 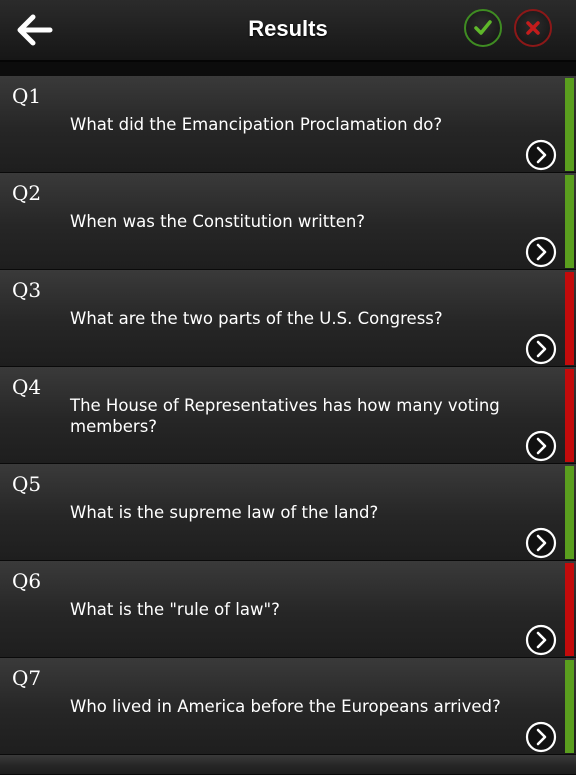 What do you see at coordinates (27, 193) in the screenshot?
I see `question-number: Q2` at bounding box center [27, 193].